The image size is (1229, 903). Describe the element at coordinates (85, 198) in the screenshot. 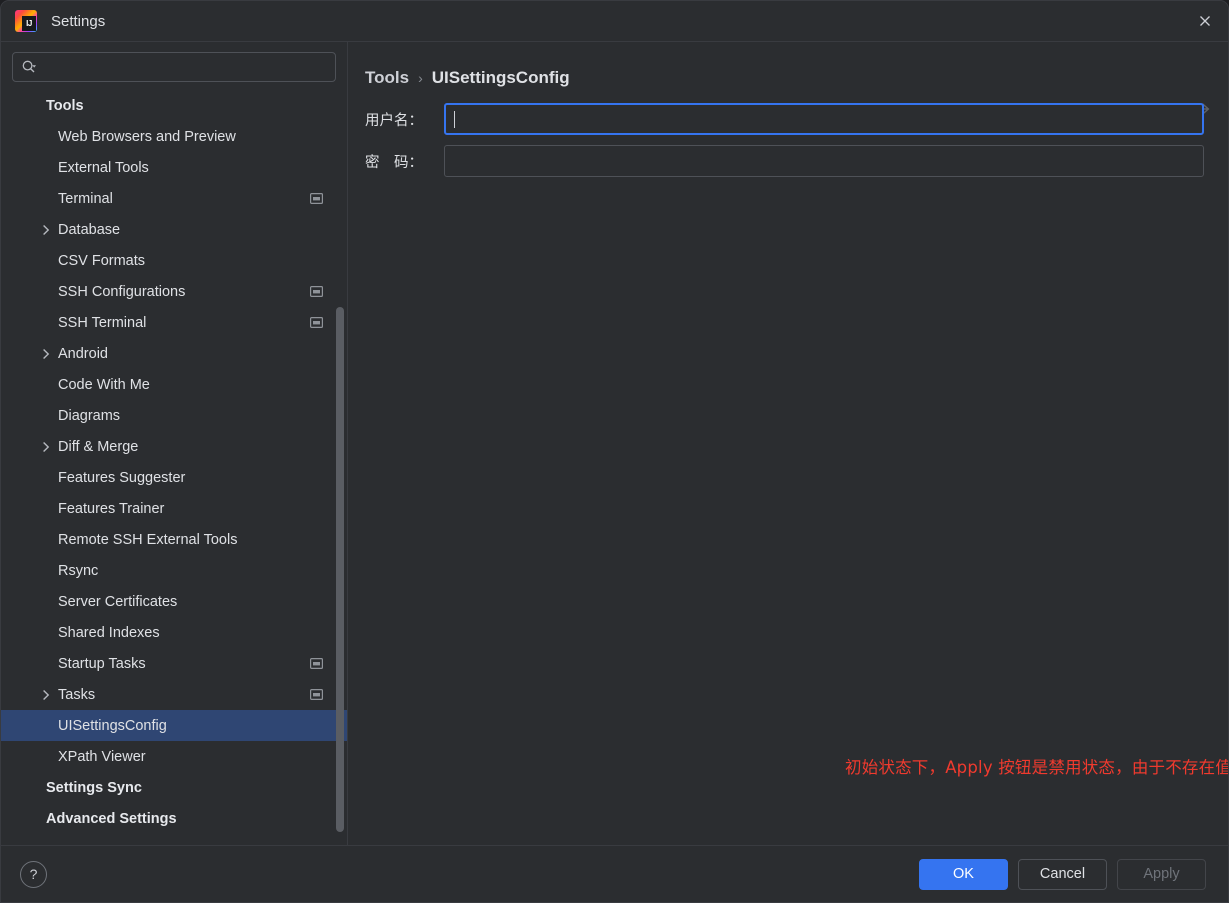

I see `sidebar-item-label: Terminal` at that location.